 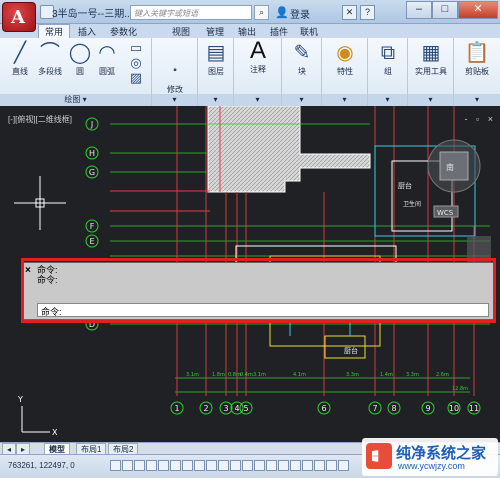 I want to click on row-axis-label: H, so click(x=92, y=153).